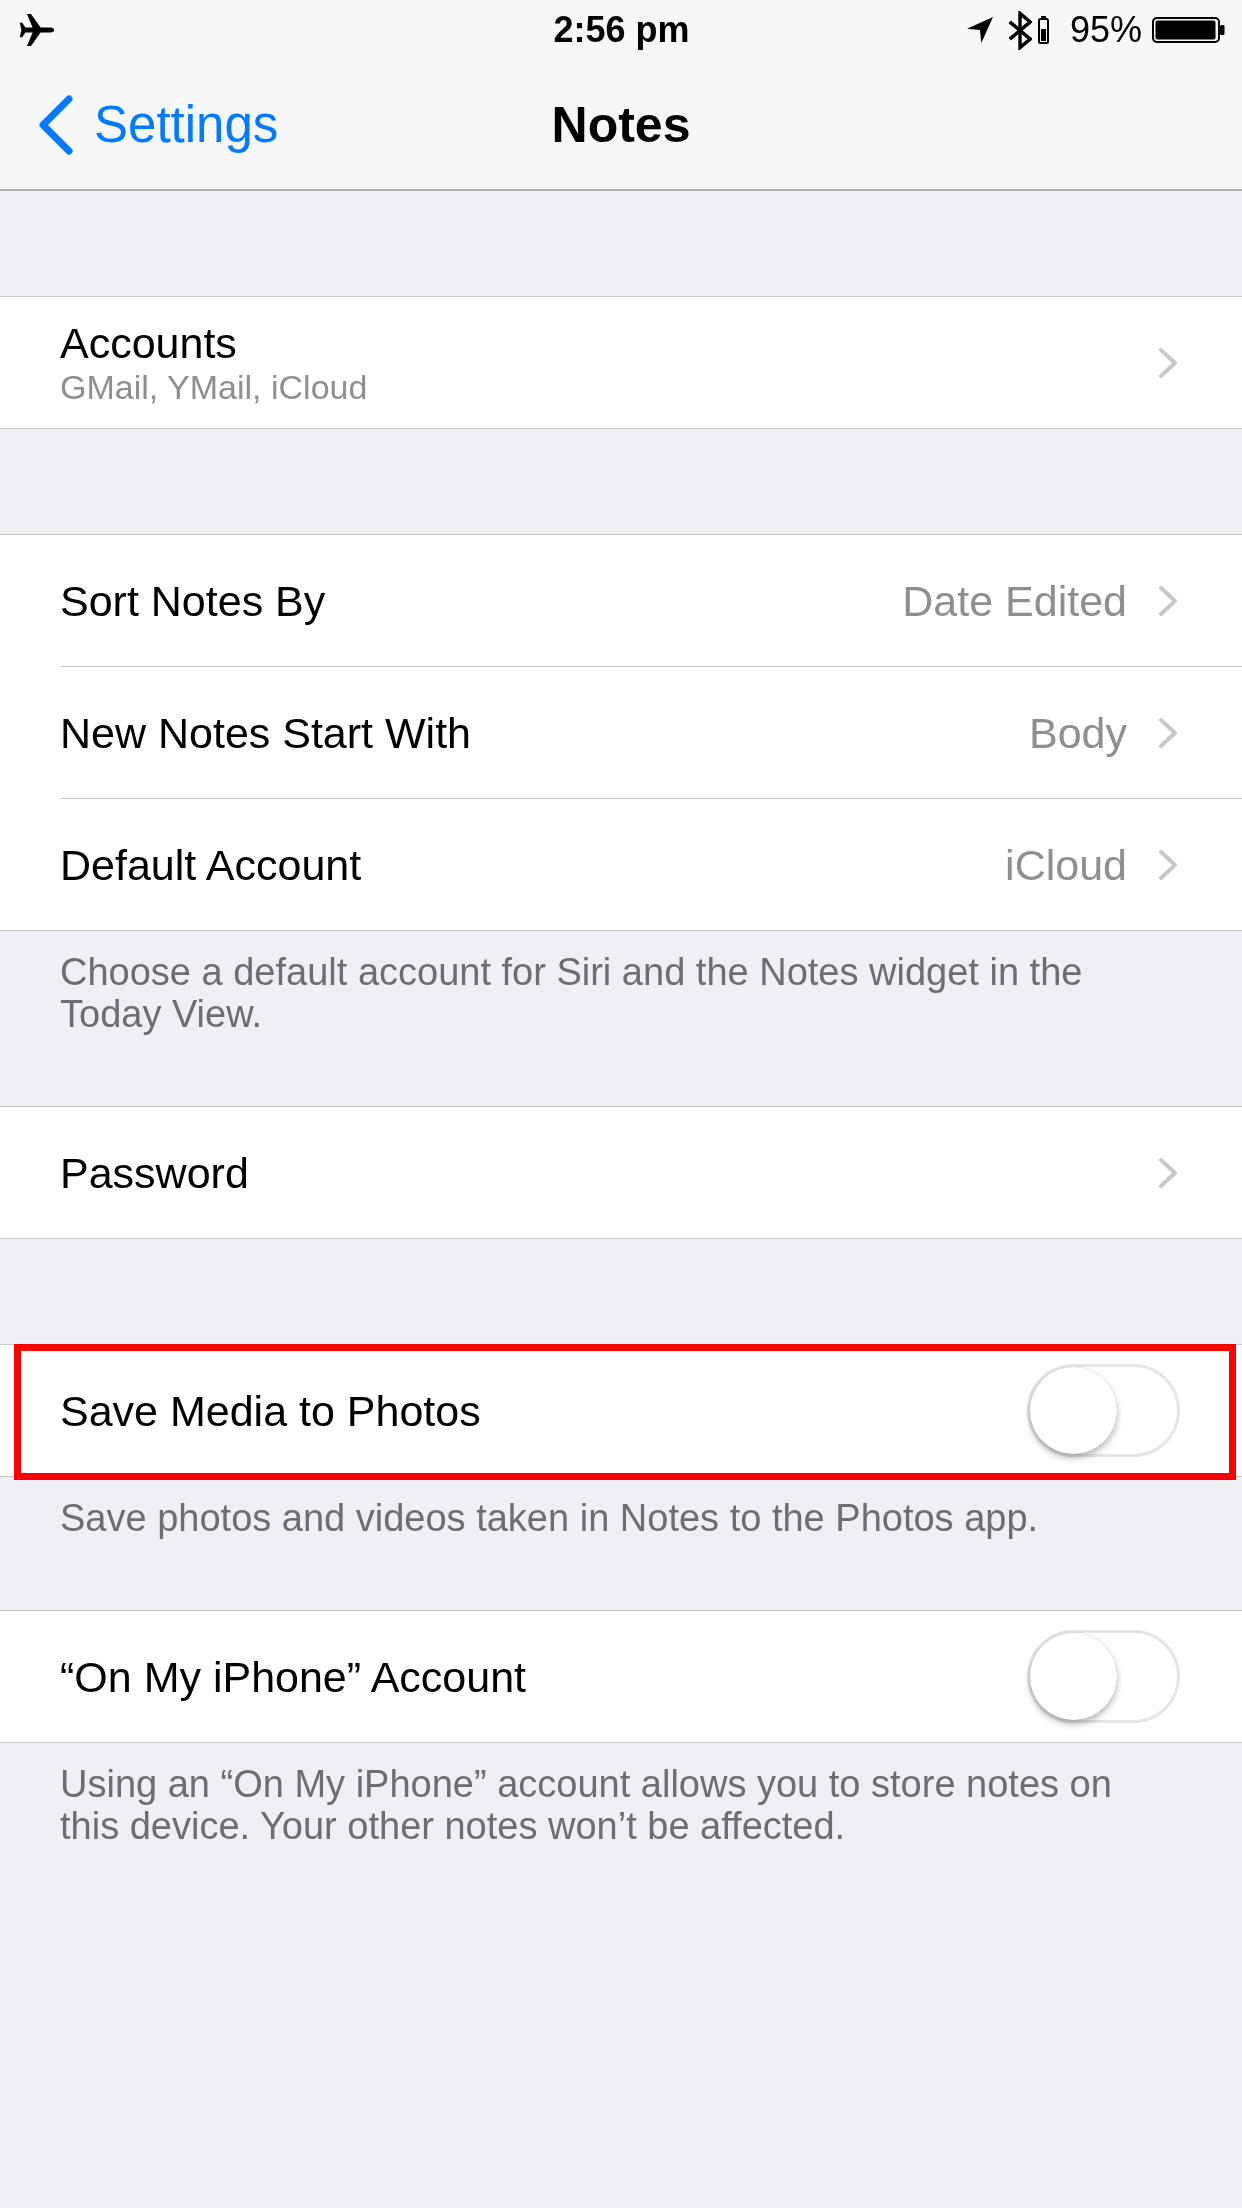  Describe the element at coordinates (1014, 600) in the screenshot. I see `row-value: Date Edited` at that location.